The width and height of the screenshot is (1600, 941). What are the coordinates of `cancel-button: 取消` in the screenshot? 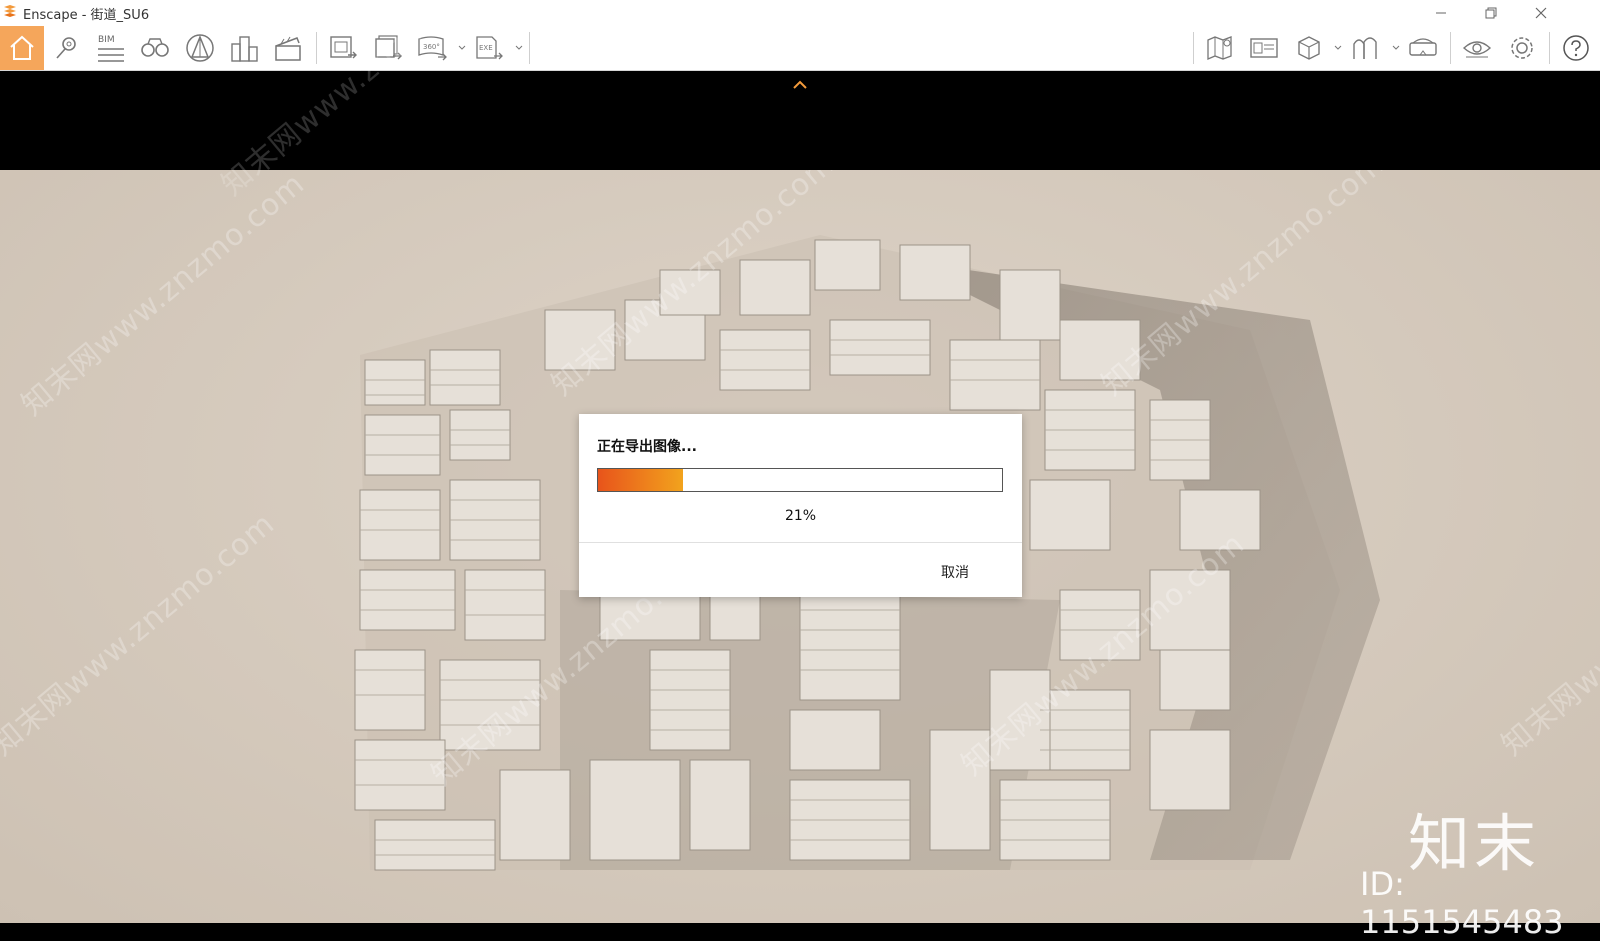 It's located at (955, 572).